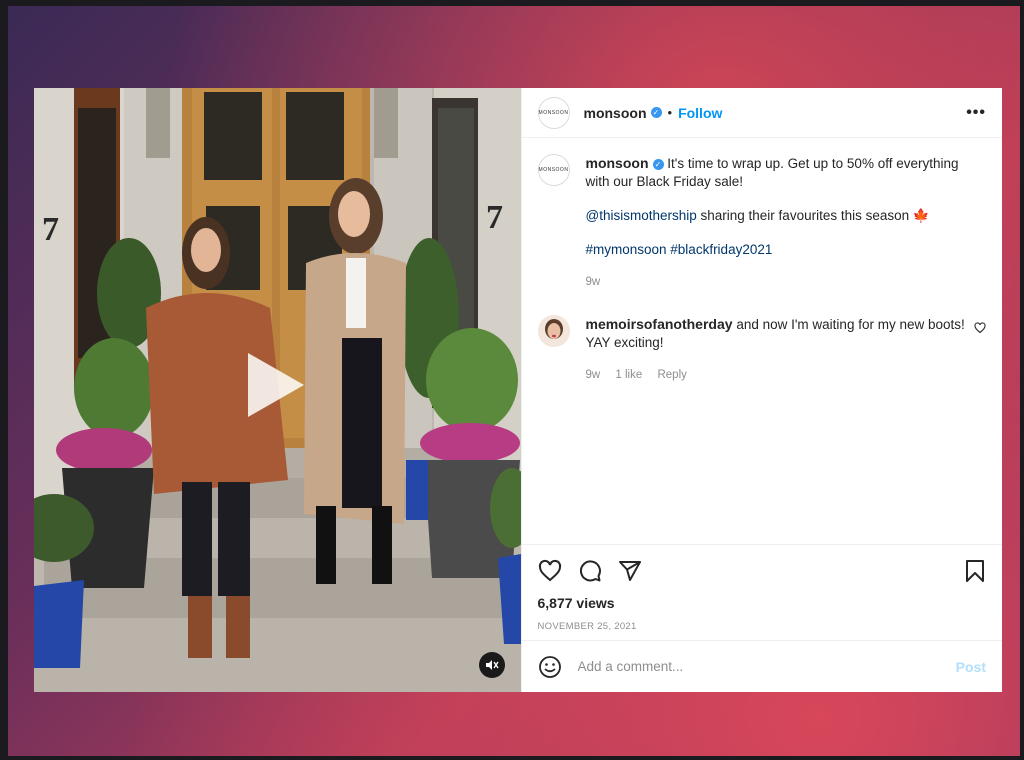 The image size is (1024, 760). I want to click on post-comment-button: Post, so click(971, 667).